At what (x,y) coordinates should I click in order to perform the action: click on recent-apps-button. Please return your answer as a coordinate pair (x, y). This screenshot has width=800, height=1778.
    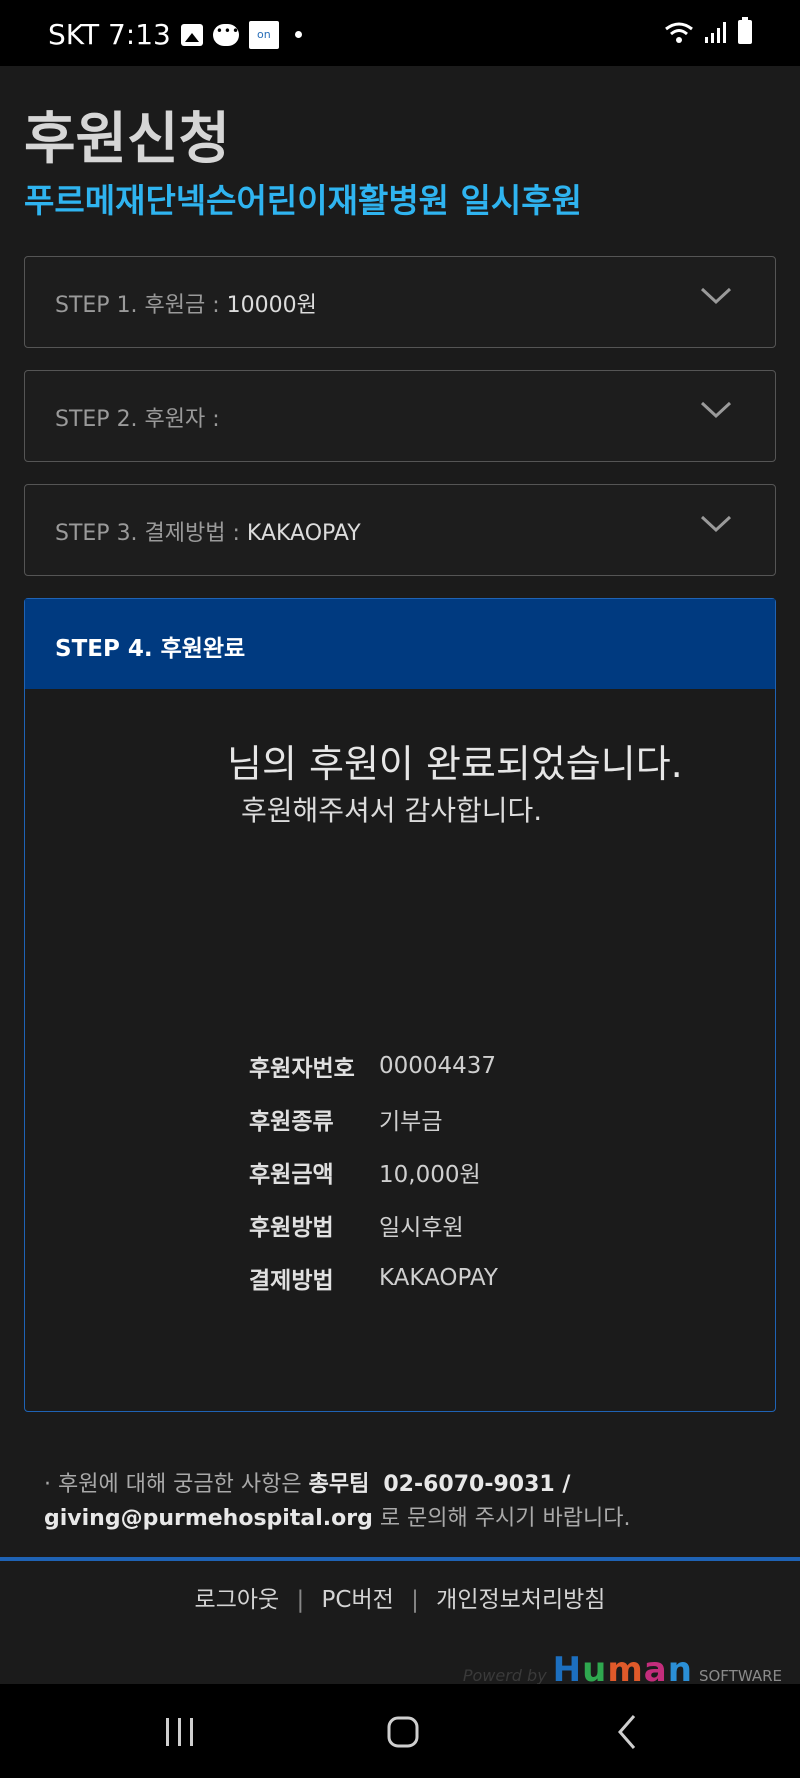
    Looking at the image, I should click on (180, 1732).